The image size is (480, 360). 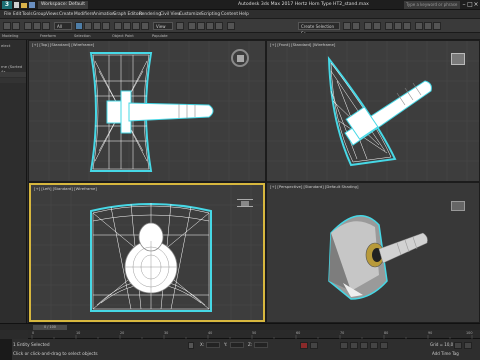 I want to click on open-file-icon, so click(x=24, y=5).